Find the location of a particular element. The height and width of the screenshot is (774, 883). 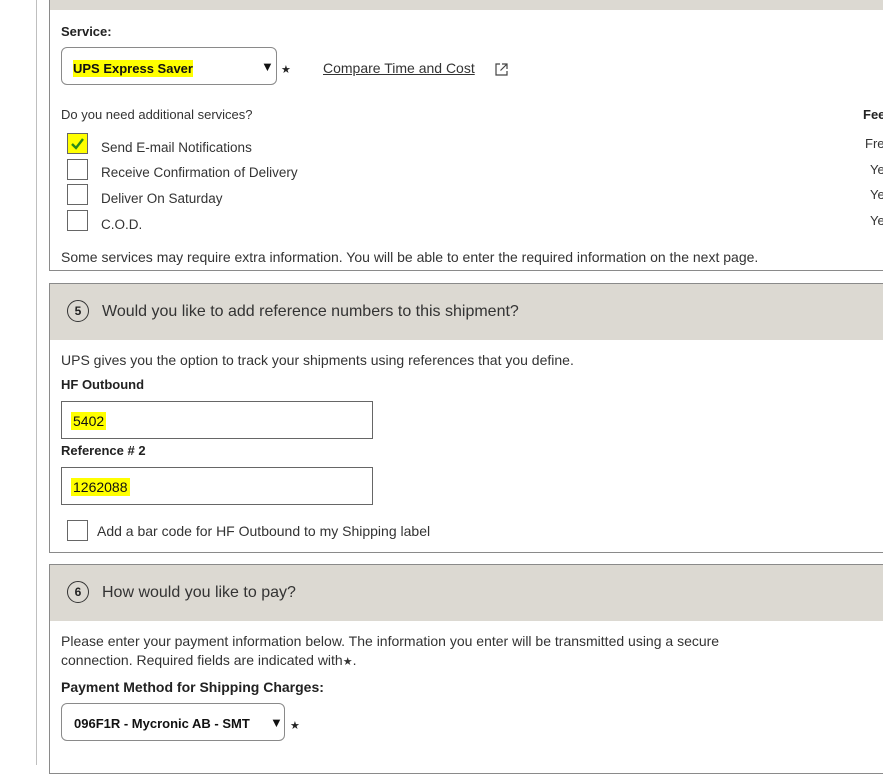

option-fee: Fre is located at coordinates (874, 143).